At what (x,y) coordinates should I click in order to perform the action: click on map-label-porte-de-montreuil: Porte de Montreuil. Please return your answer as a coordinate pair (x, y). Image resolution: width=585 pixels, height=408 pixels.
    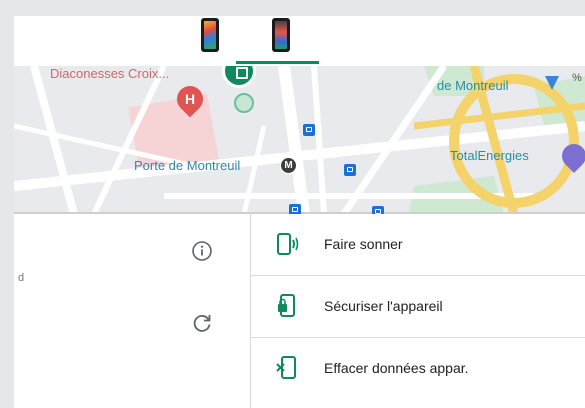
    Looking at the image, I should click on (187, 165).